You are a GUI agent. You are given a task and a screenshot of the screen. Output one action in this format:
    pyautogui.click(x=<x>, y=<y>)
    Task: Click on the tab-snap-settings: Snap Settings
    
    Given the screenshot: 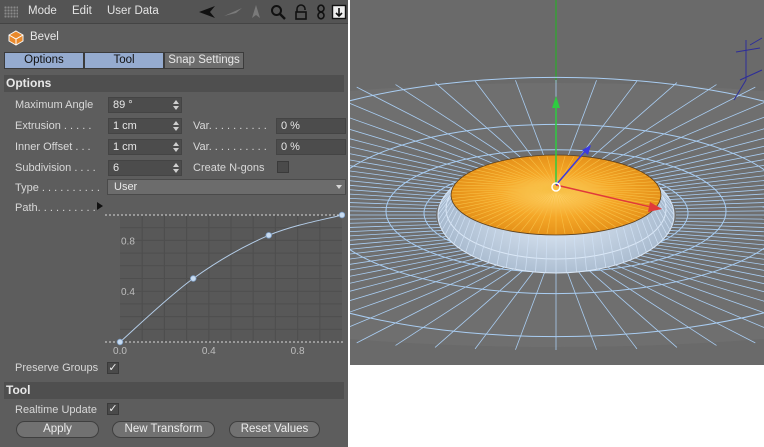 What is the action you would take?
    pyautogui.click(x=204, y=60)
    